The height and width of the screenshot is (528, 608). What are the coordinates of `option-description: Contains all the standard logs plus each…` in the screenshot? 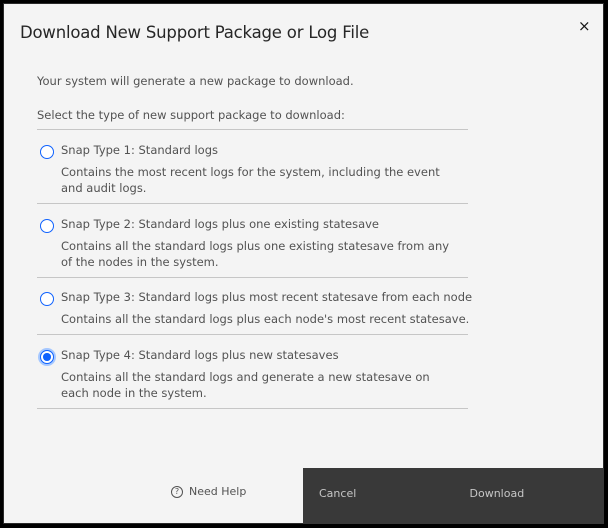 It's located at (265, 319).